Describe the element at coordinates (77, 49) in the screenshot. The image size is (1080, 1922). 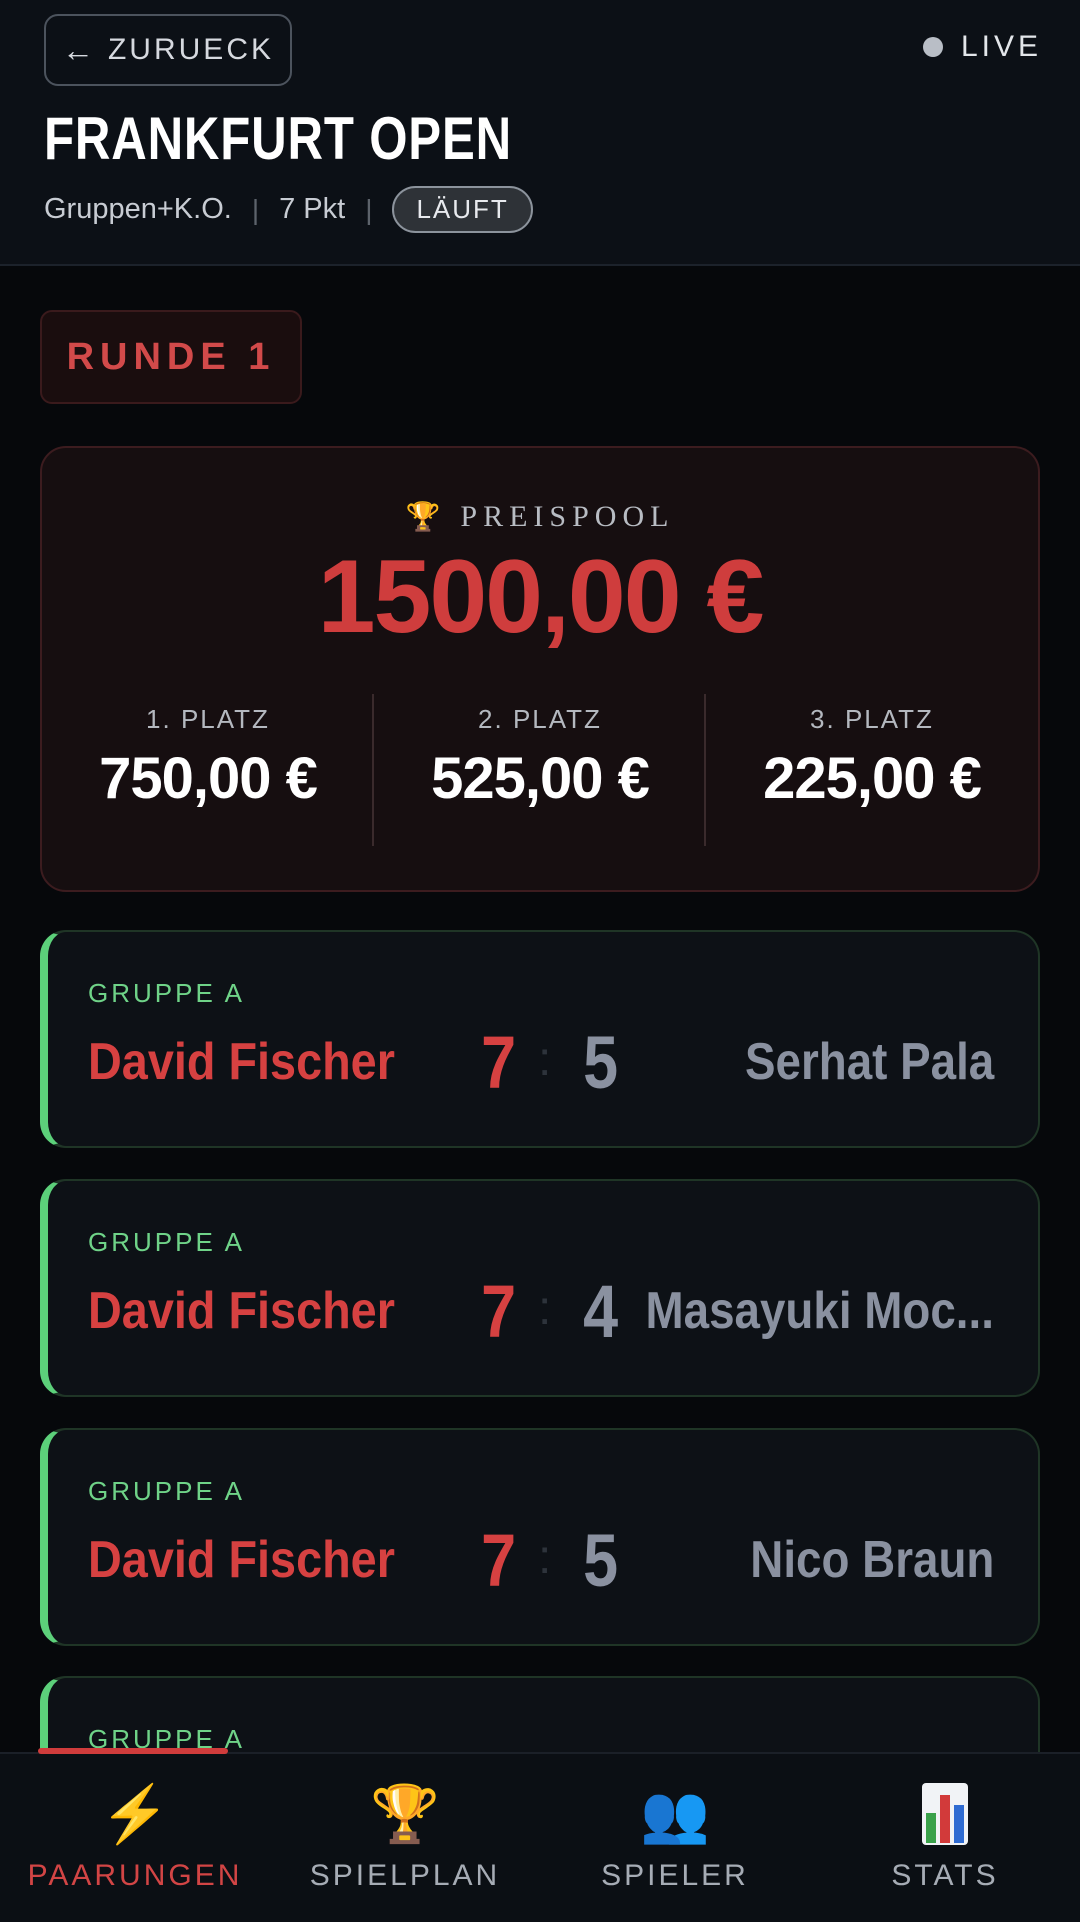
I see `arrow-left-icon: ←` at that location.